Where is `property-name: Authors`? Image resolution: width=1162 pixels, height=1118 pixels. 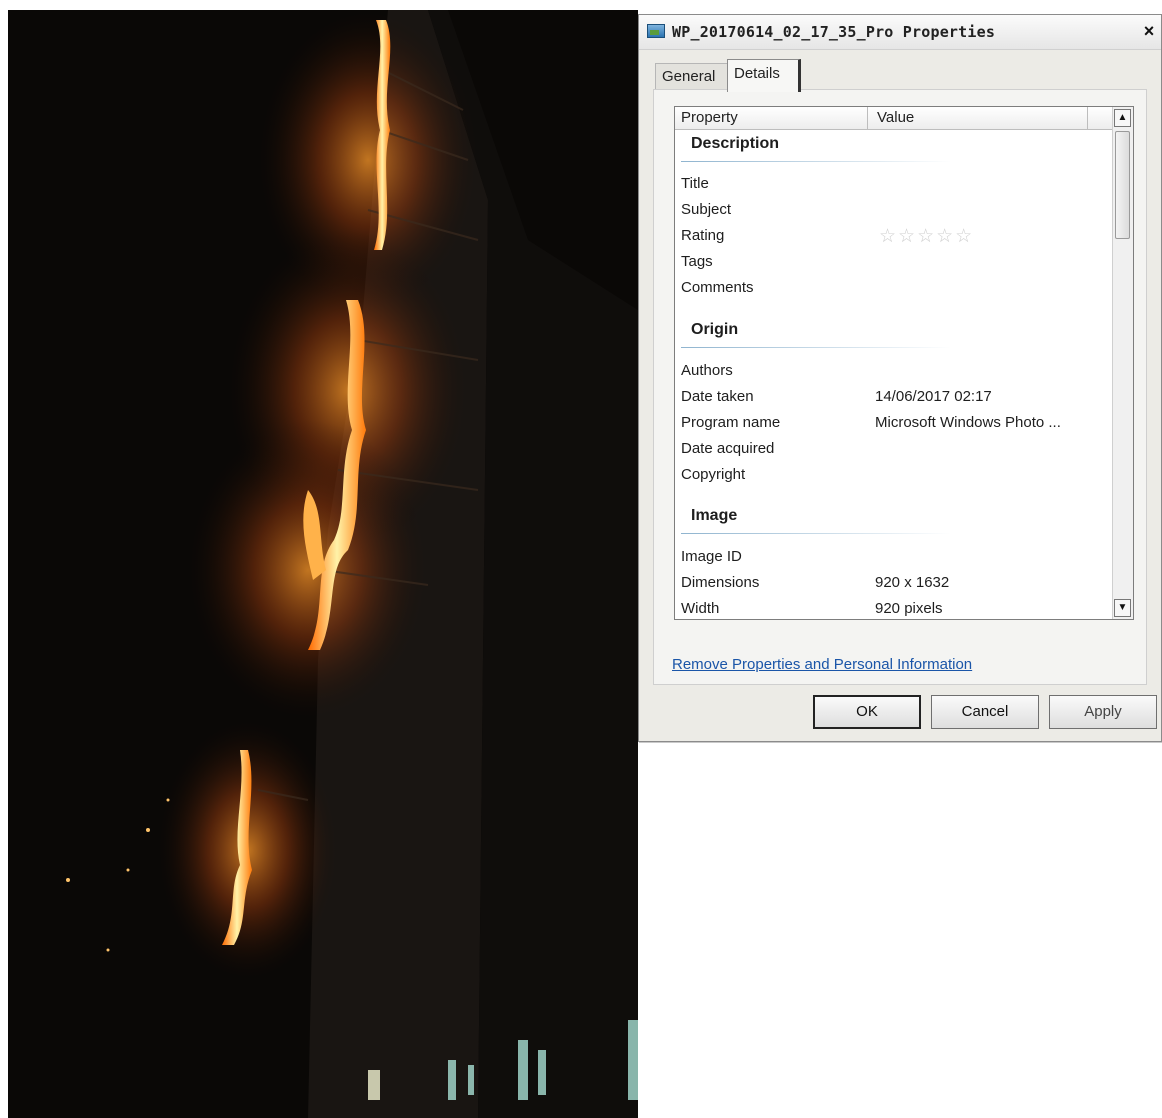
property-name: Authors is located at coordinates (707, 370).